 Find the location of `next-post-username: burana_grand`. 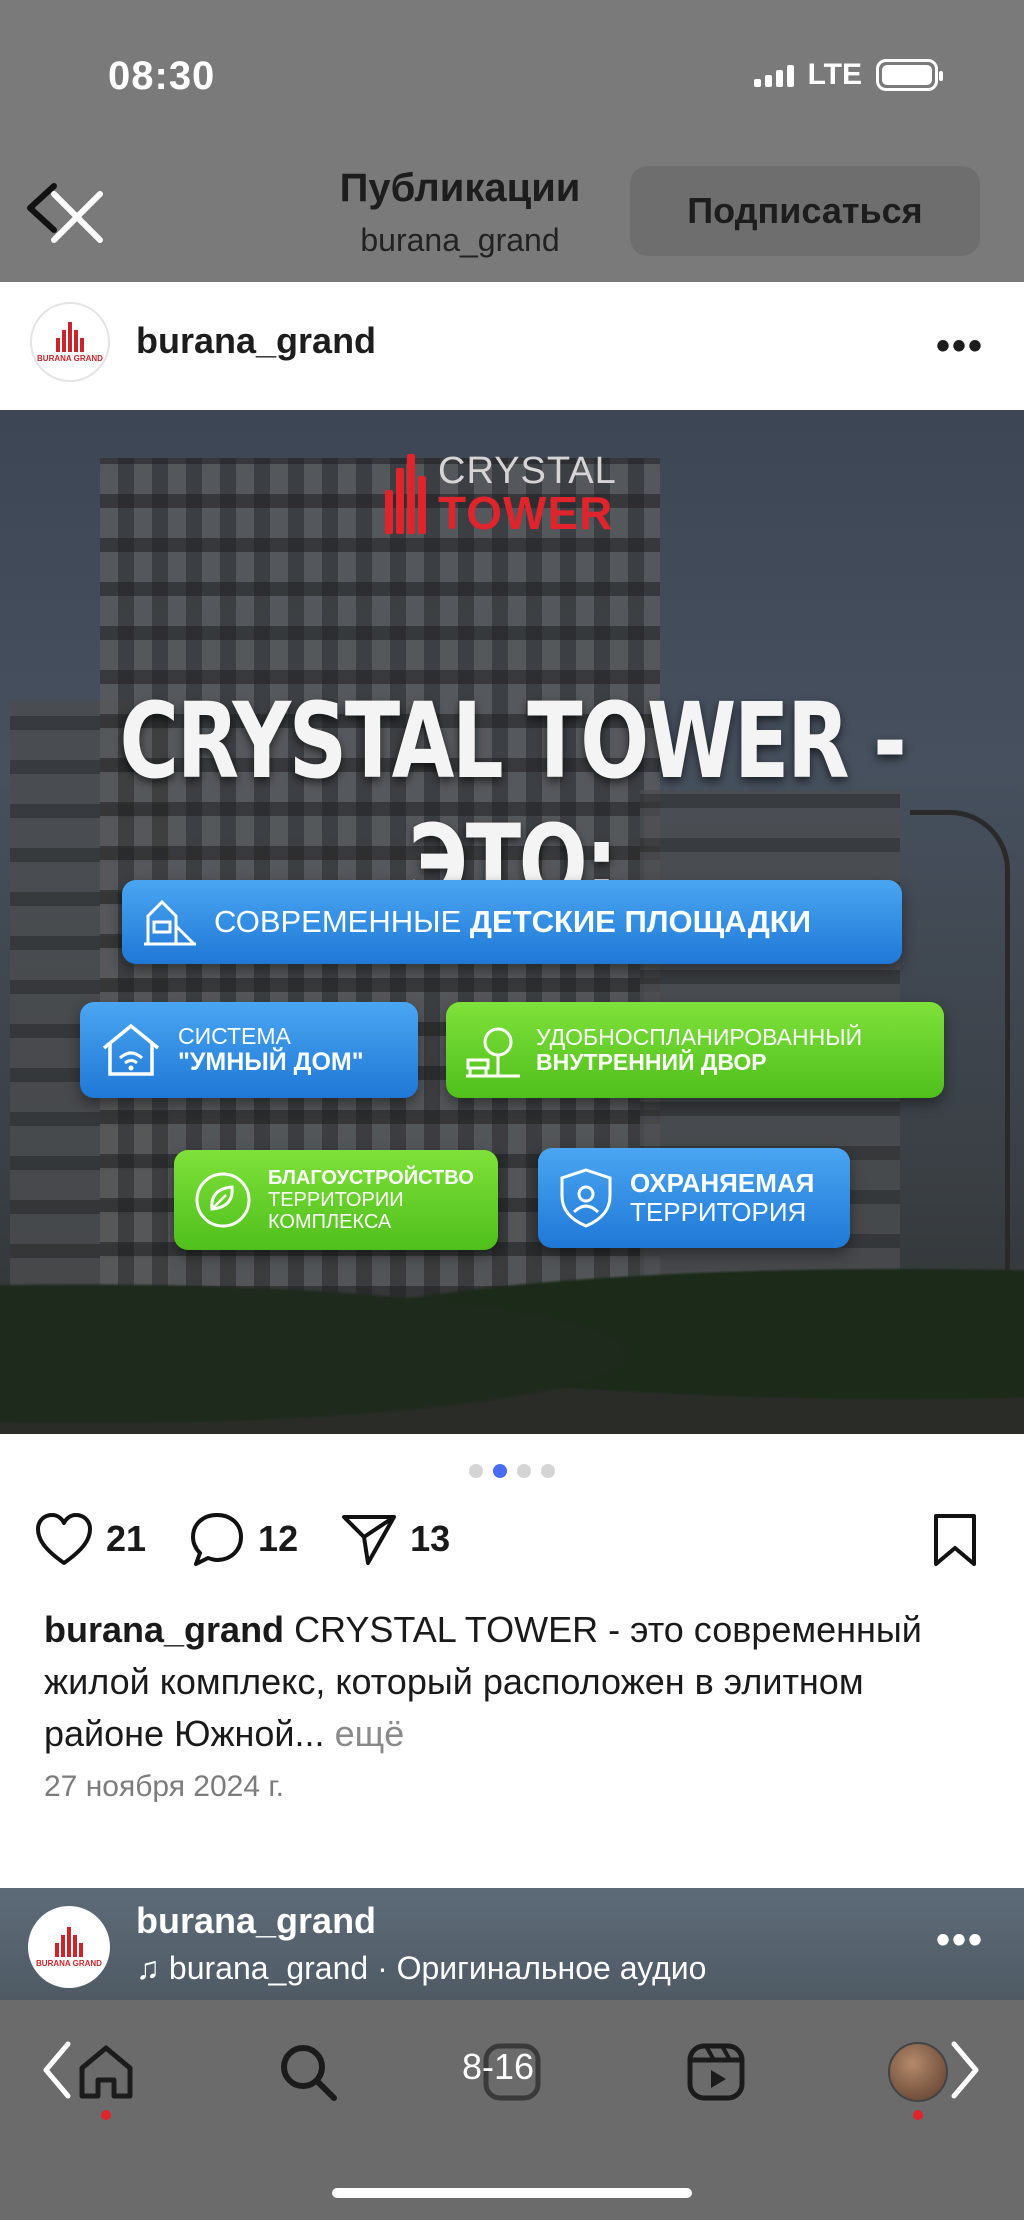

next-post-username: burana_grand is located at coordinates (256, 1921).